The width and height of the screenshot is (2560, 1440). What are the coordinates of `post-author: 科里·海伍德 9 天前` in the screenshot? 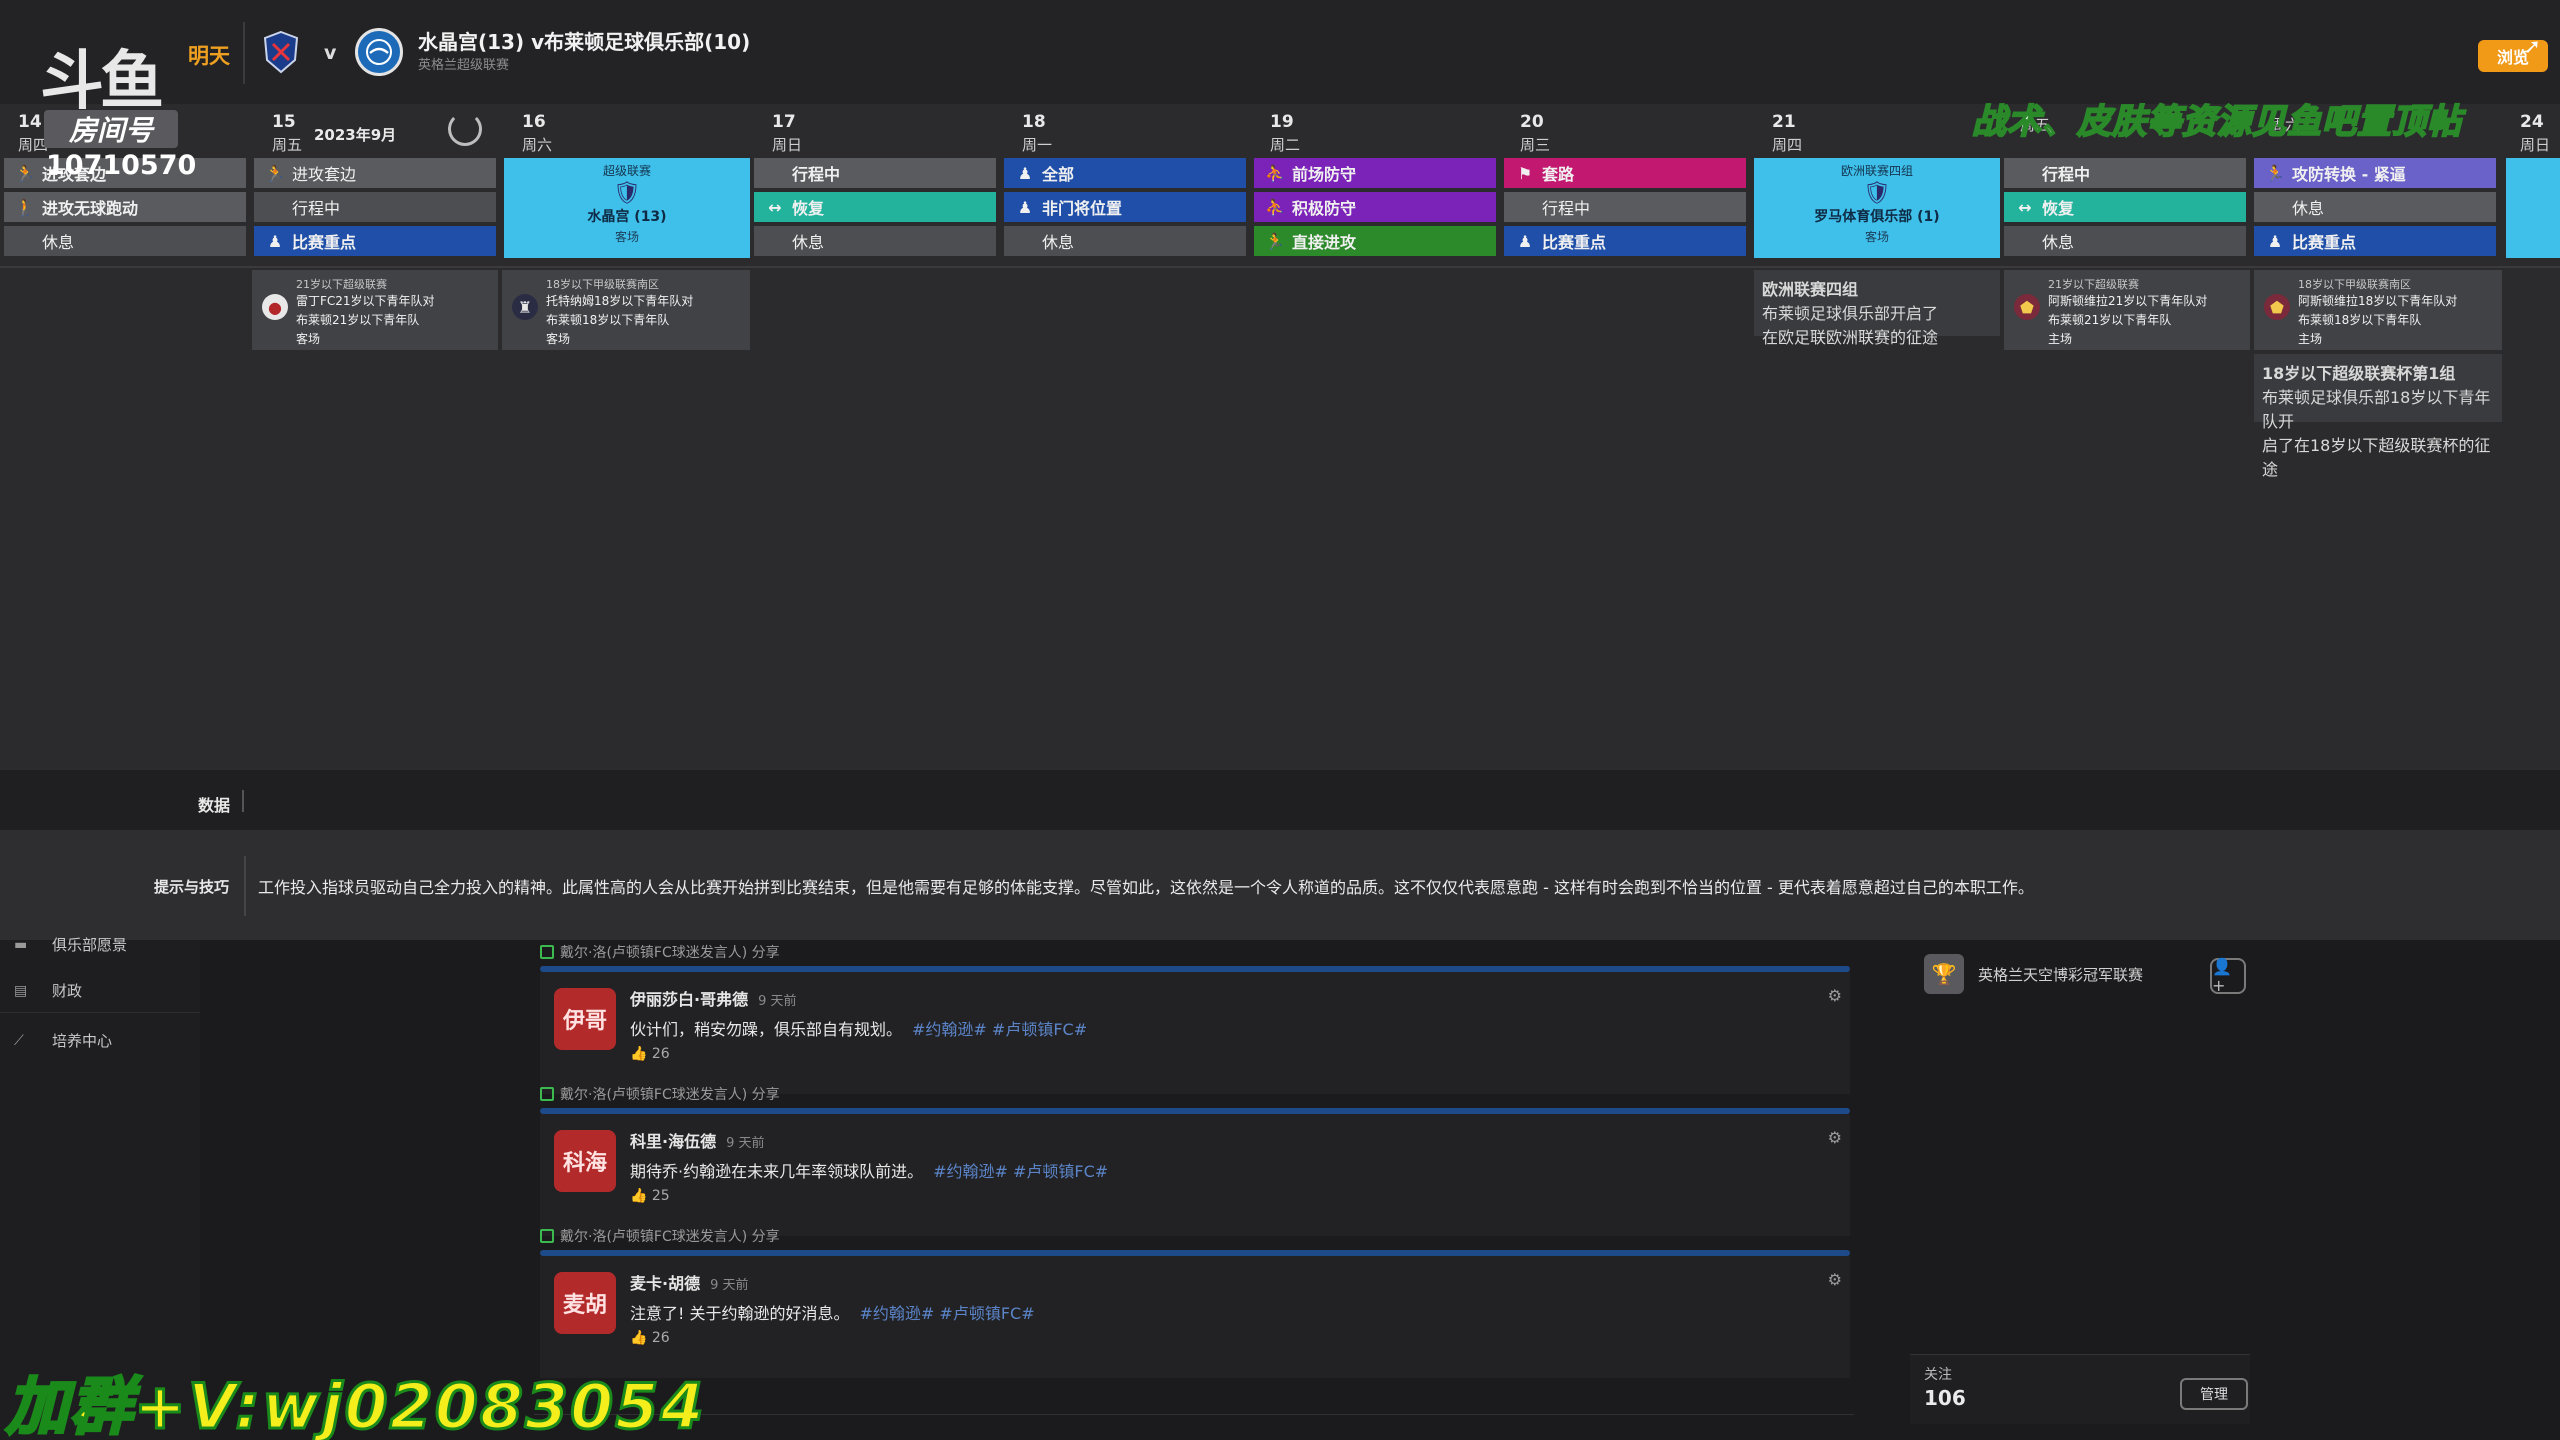 It's located at (697, 1141).